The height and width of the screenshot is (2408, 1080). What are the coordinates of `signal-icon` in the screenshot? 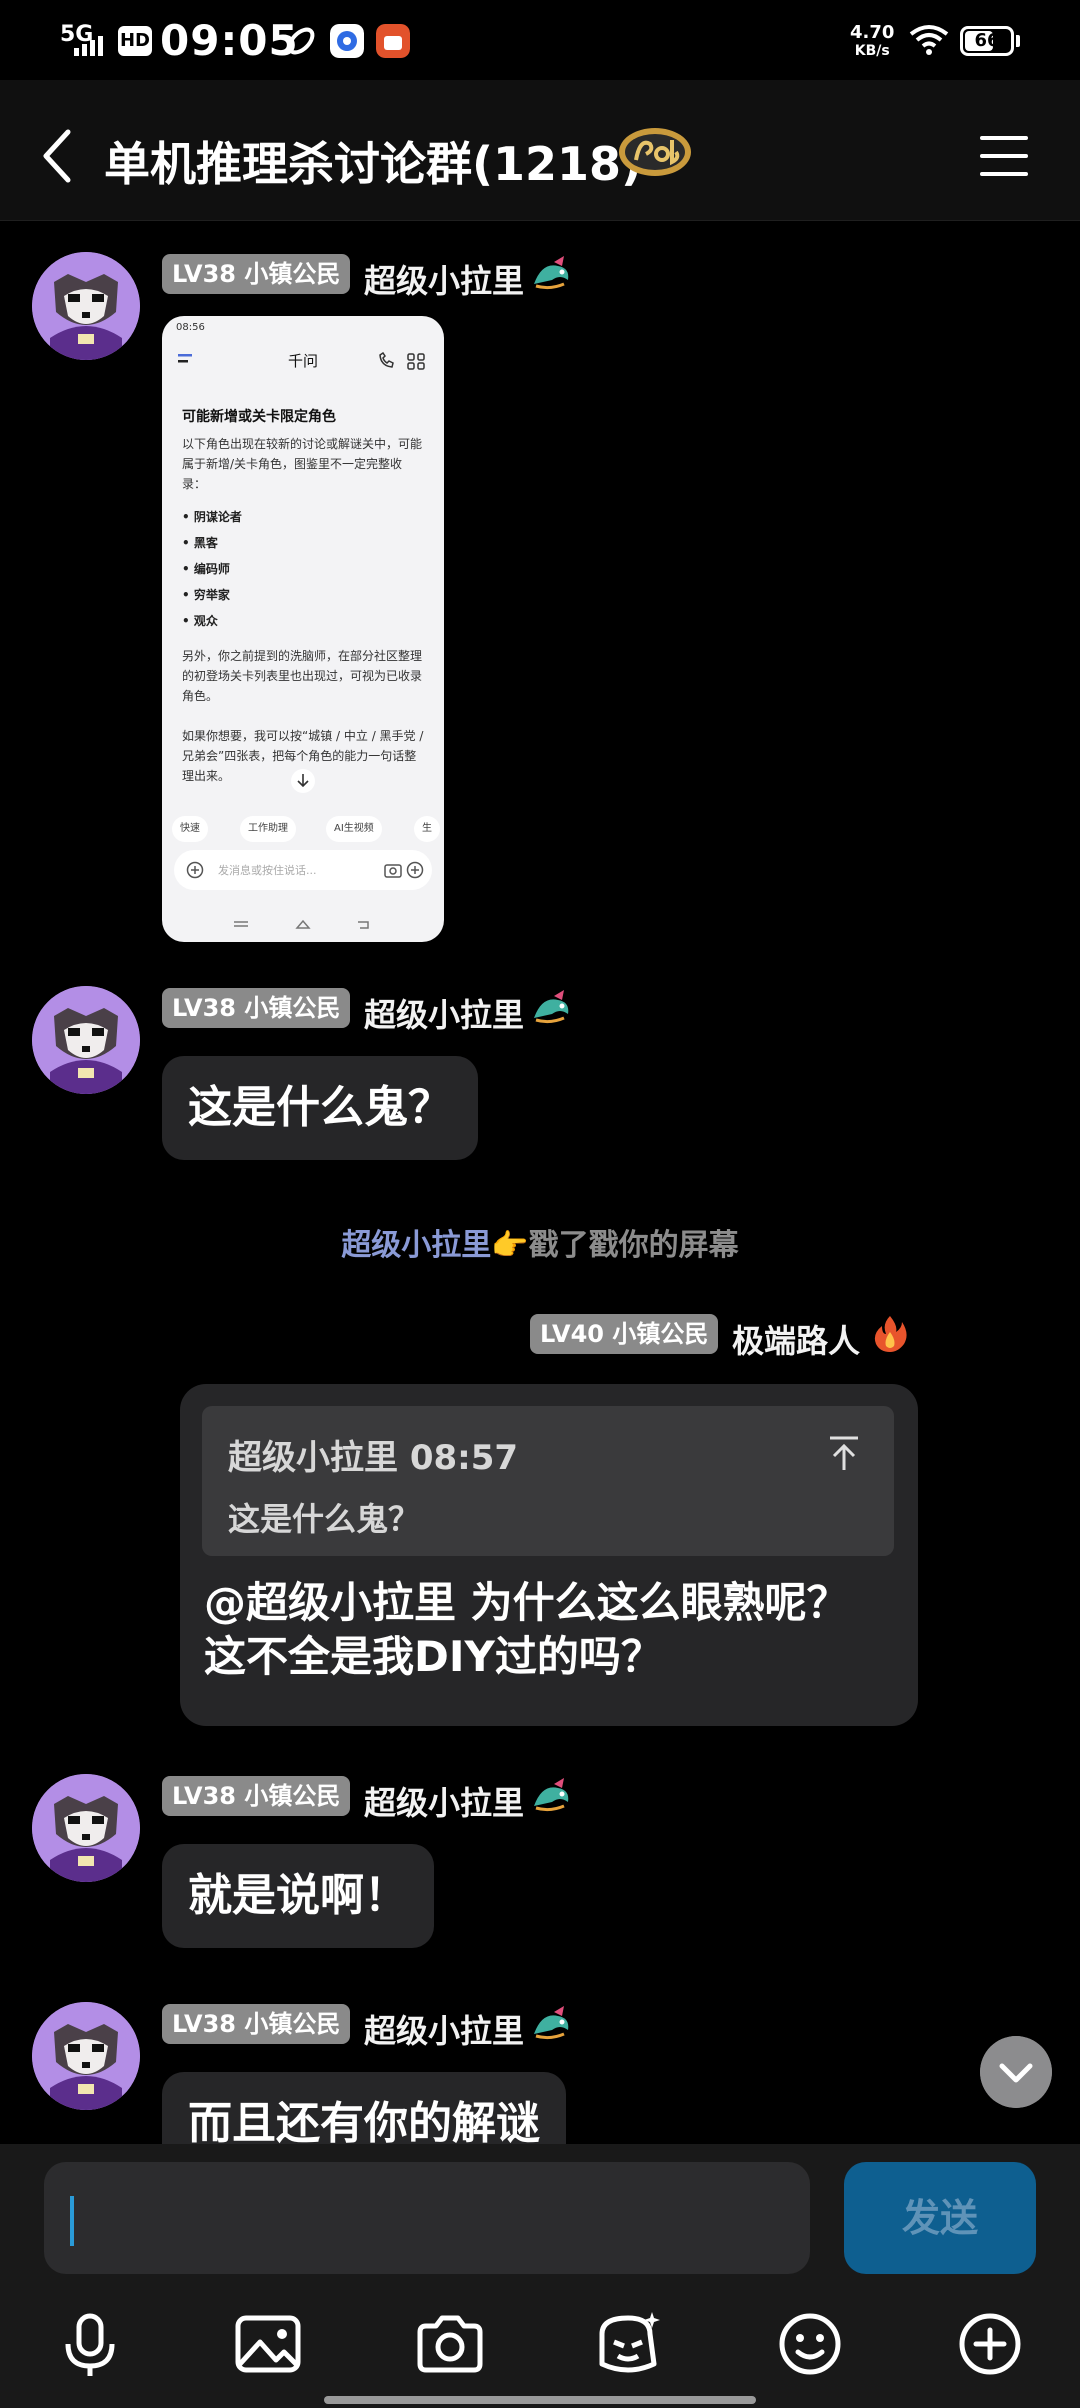 It's located at (88, 46).